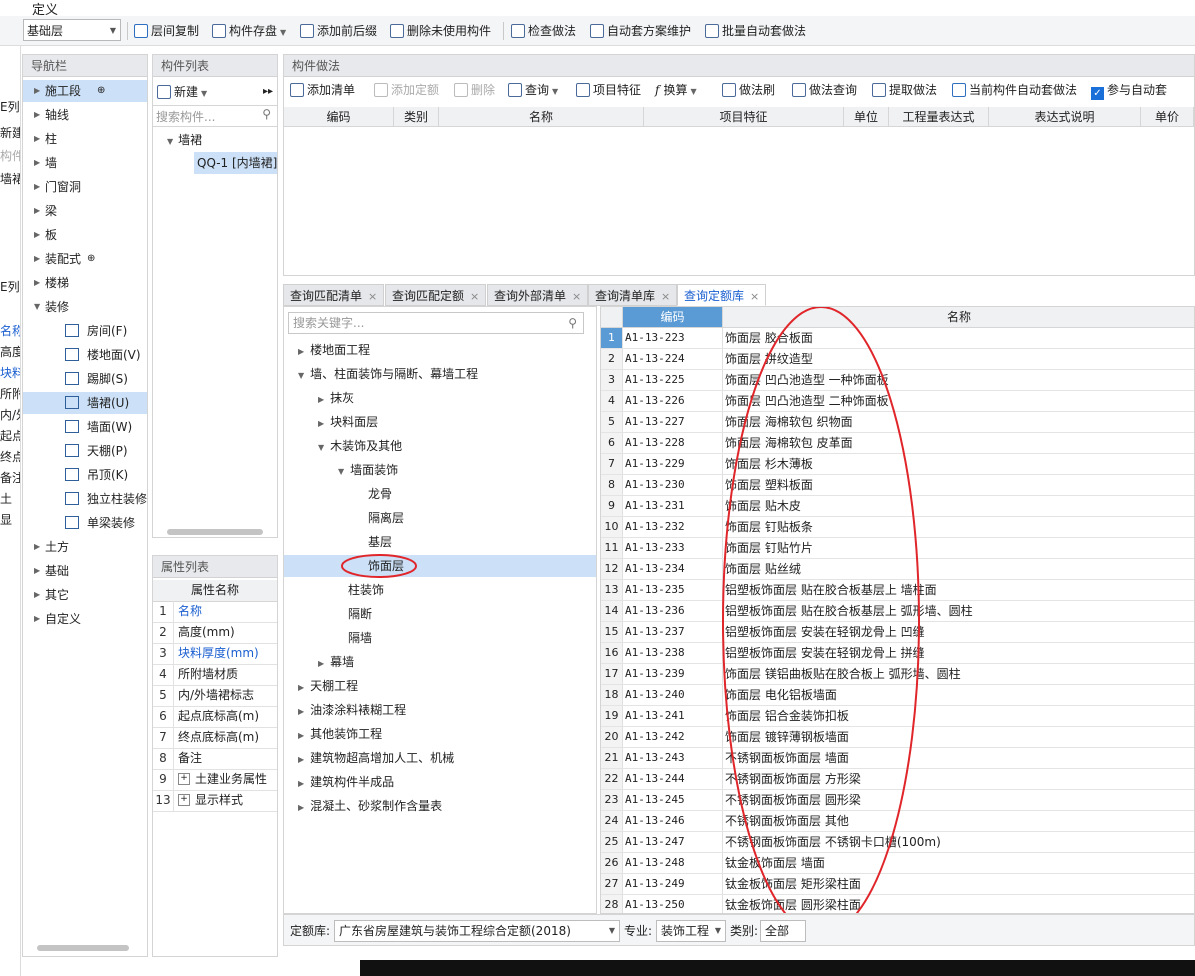 This screenshot has height=976, width=1195. I want to click on component-list-scrollbar, so click(215, 532).